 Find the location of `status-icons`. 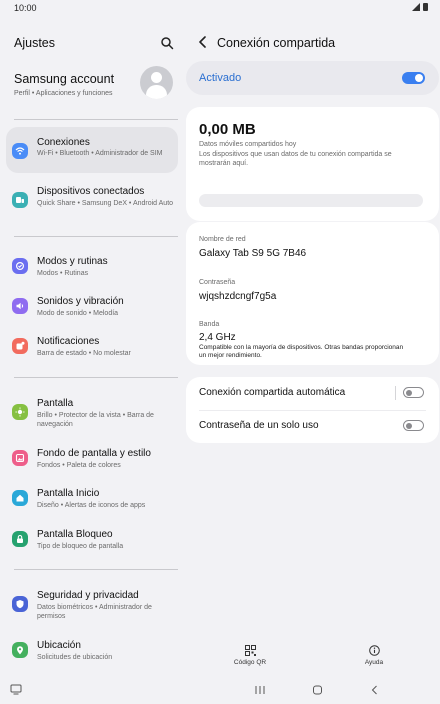

status-icons is located at coordinates (420, 7).